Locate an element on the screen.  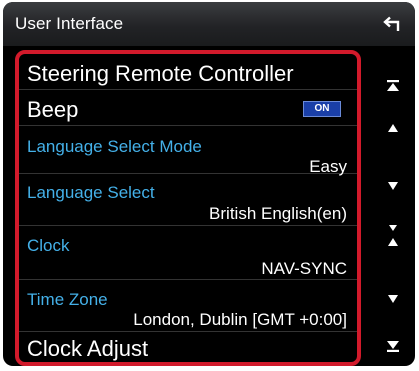
scroll-to-top-button is located at coordinates (393, 86).